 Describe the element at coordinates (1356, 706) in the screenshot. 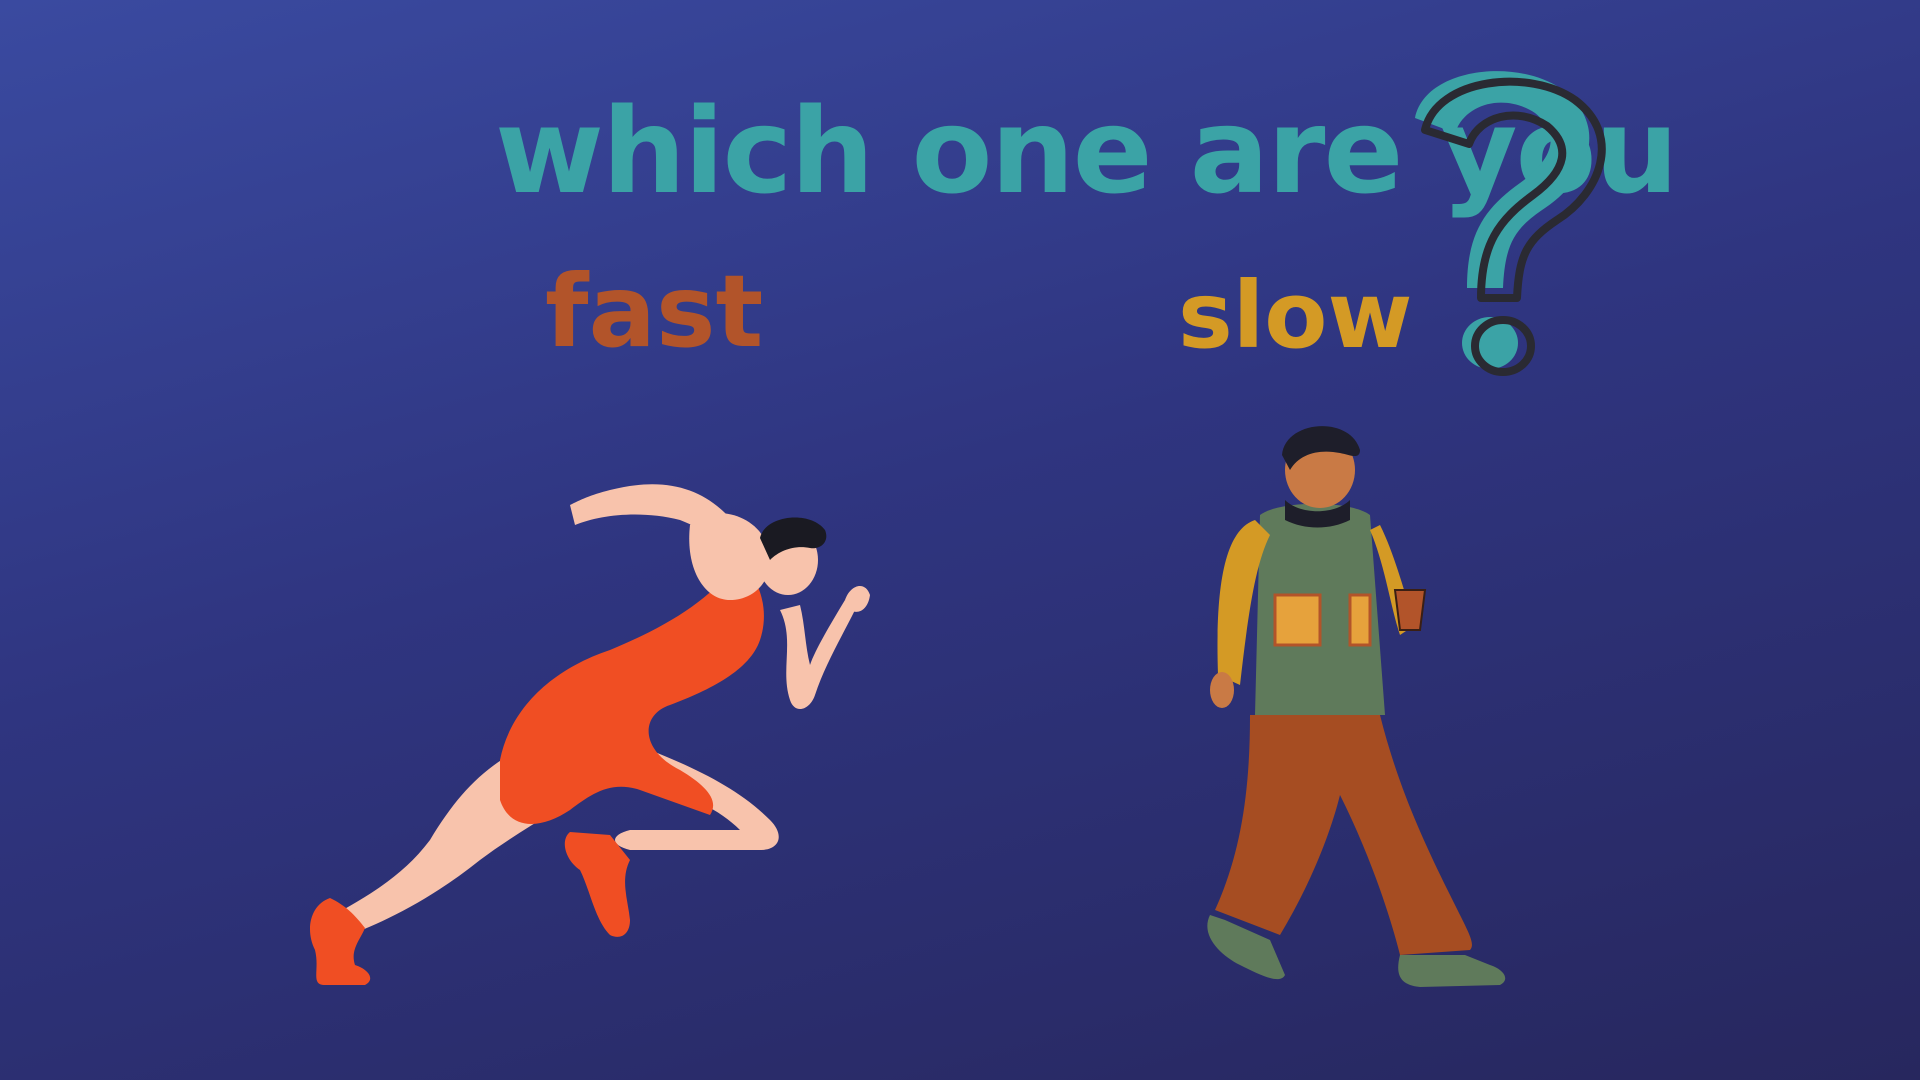

I see `walking-man-illustration` at that location.